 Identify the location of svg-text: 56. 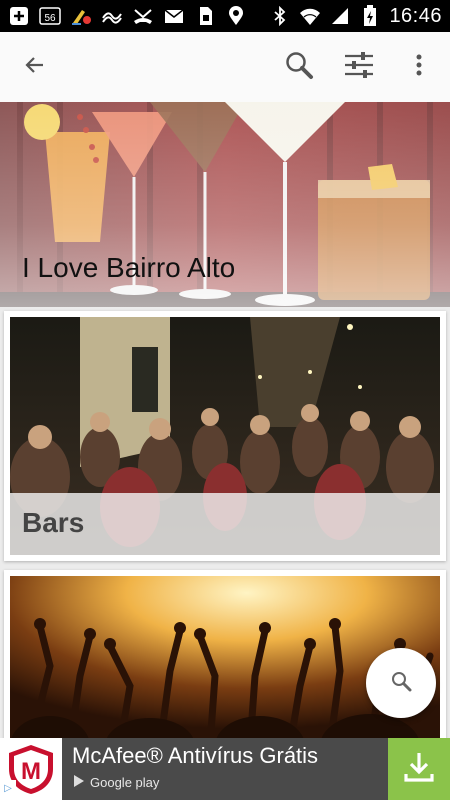
(50, 18).